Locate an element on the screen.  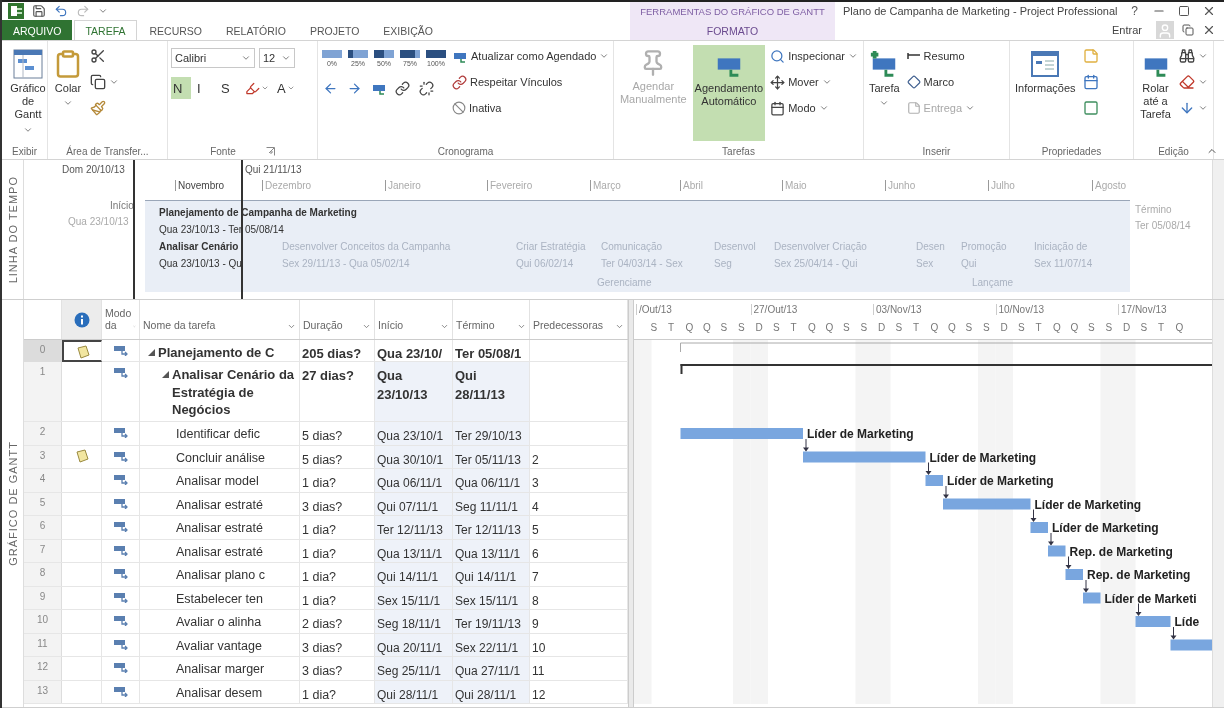
sign-in-link: Entrar is located at coordinates (1127, 30).